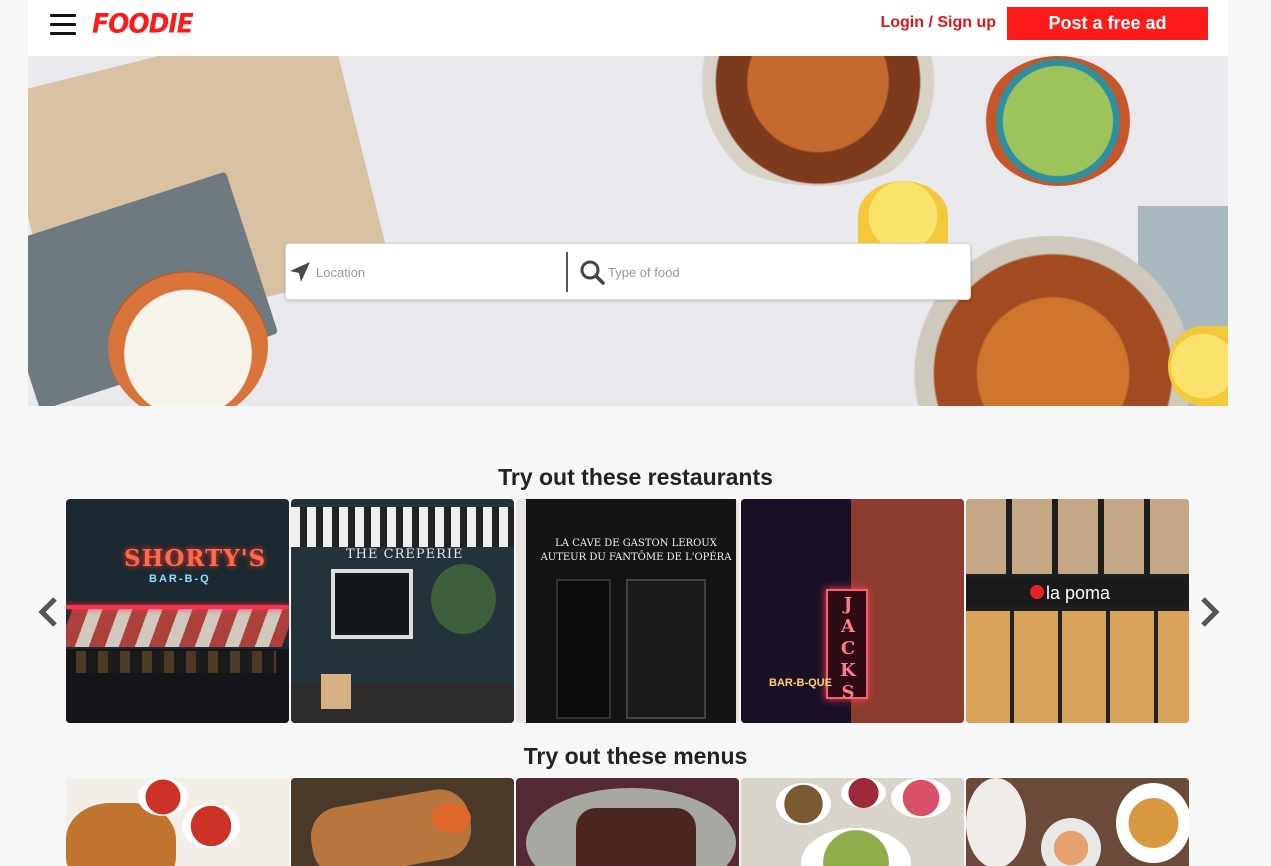  What do you see at coordinates (938, 23) in the screenshot?
I see `login-signup-link: Login / Sign up` at bounding box center [938, 23].